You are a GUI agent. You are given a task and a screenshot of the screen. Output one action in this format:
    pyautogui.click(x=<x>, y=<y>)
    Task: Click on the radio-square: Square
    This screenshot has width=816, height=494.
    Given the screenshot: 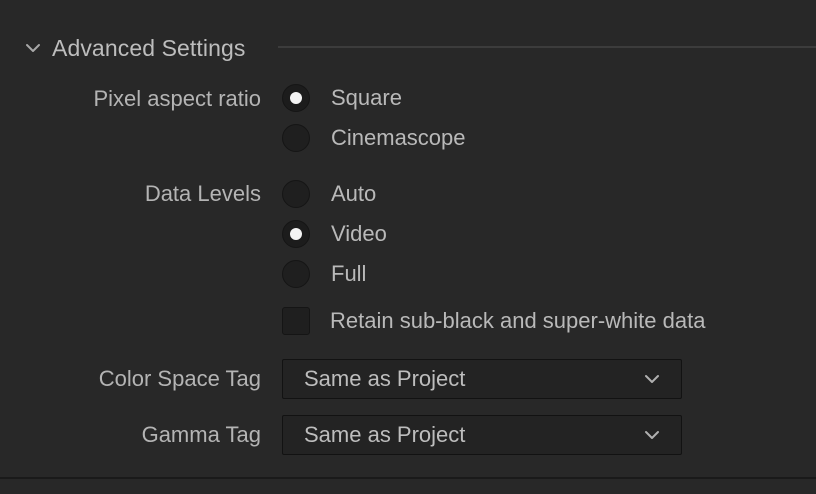 What is the action you would take?
    pyautogui.click(x=342, y=98)
    